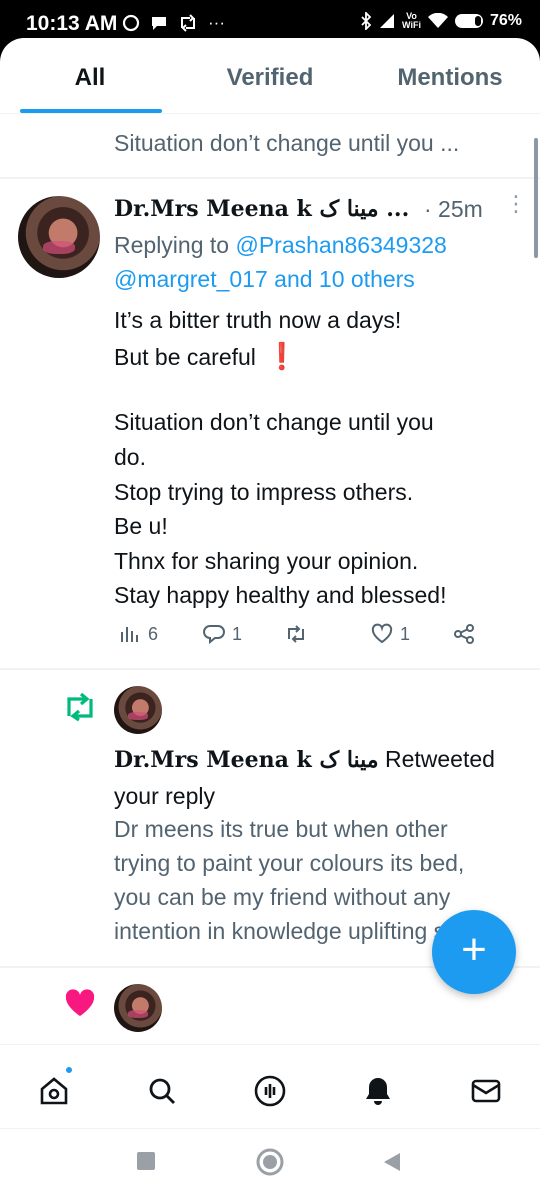 The image size is (540, 1200). I want to click on replying-to: Replying to @Prashan86349328, so click(280, 245).